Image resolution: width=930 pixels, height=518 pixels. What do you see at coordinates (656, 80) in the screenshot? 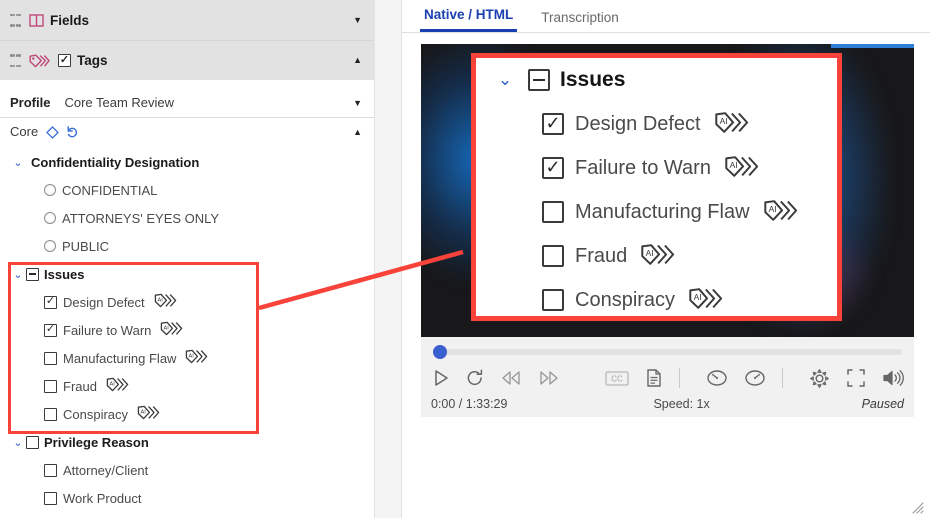
I see `callout-node-0: ⌄ Issues` at bounding box center [656, 80].